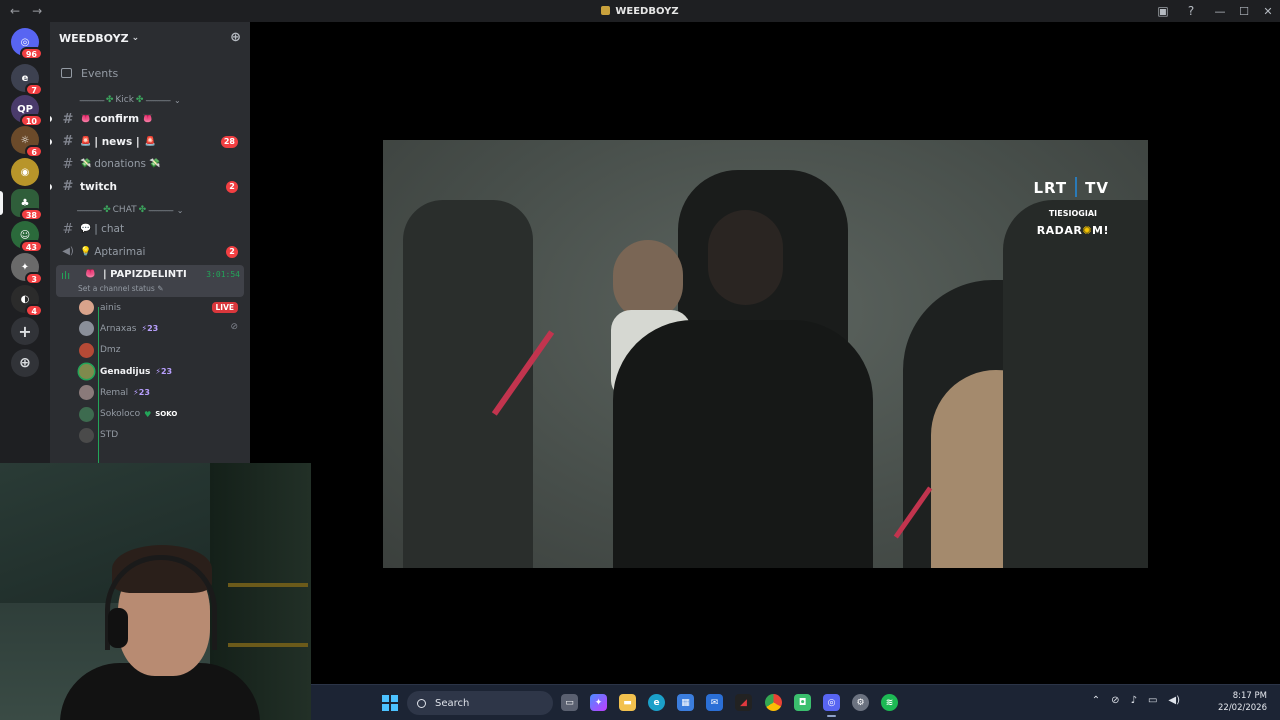 This screenshot has width=1280, height=720. I want to click on channel-emoji: 💸, so click(86, 164).